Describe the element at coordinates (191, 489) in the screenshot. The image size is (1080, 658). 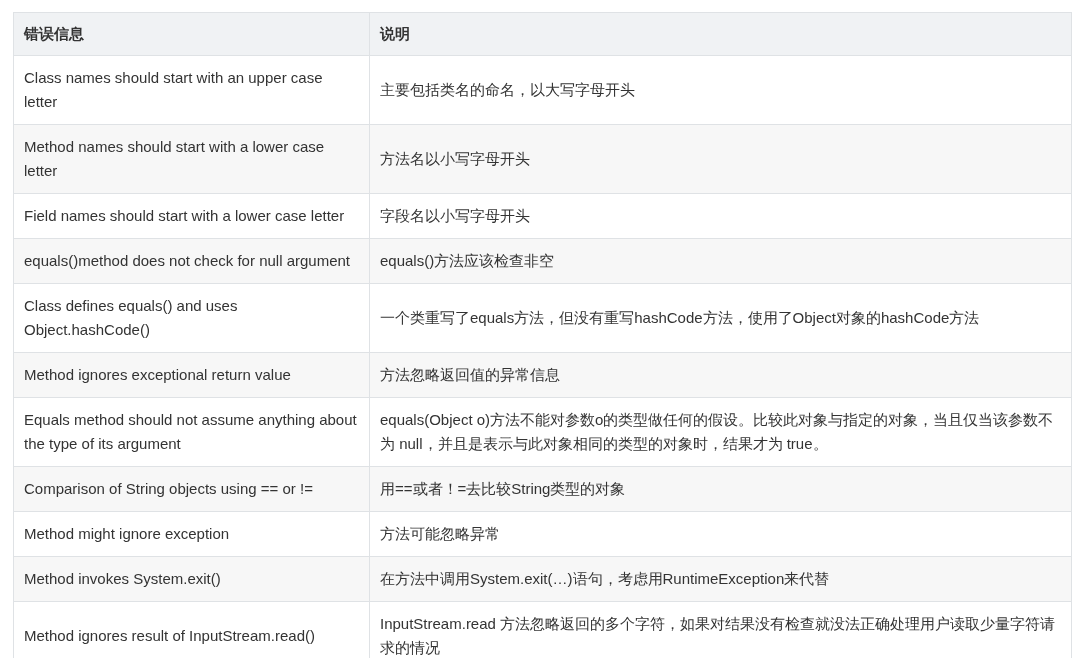
I see `table-cell: Comparison of String objects using == or !=` at that location.